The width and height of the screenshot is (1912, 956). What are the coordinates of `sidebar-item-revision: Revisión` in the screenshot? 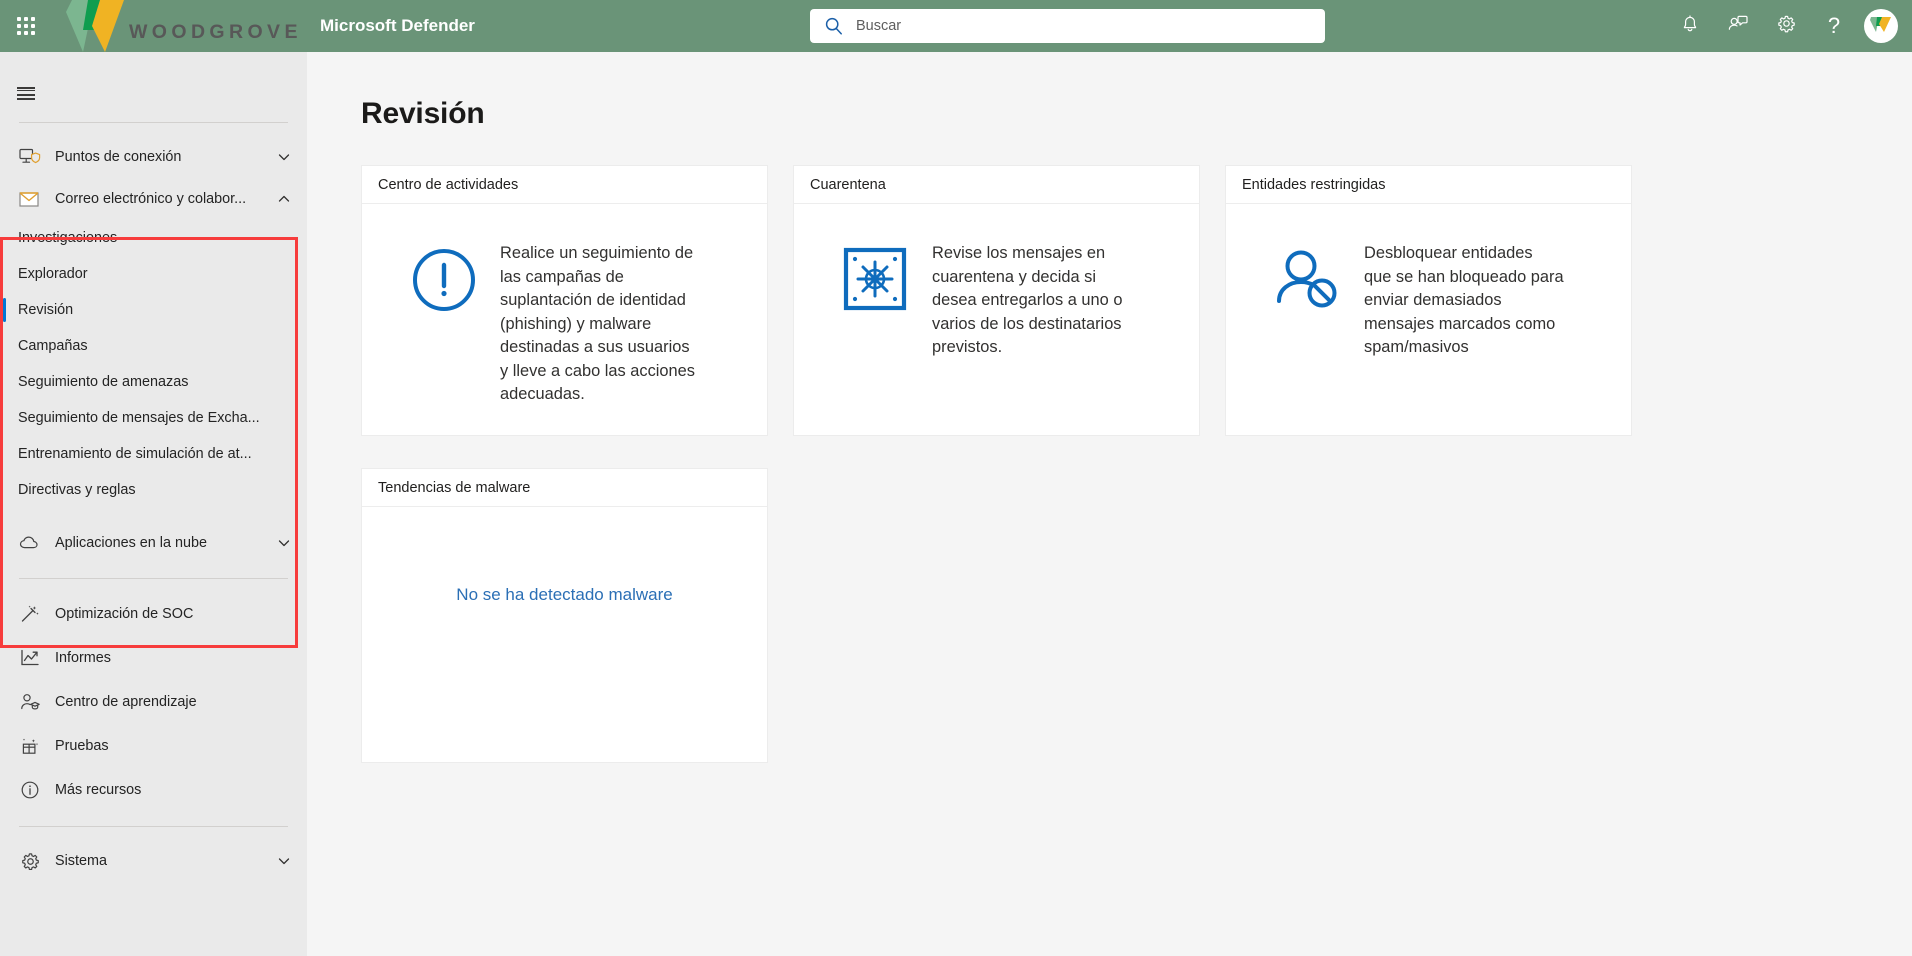 It's located at (153, 310).